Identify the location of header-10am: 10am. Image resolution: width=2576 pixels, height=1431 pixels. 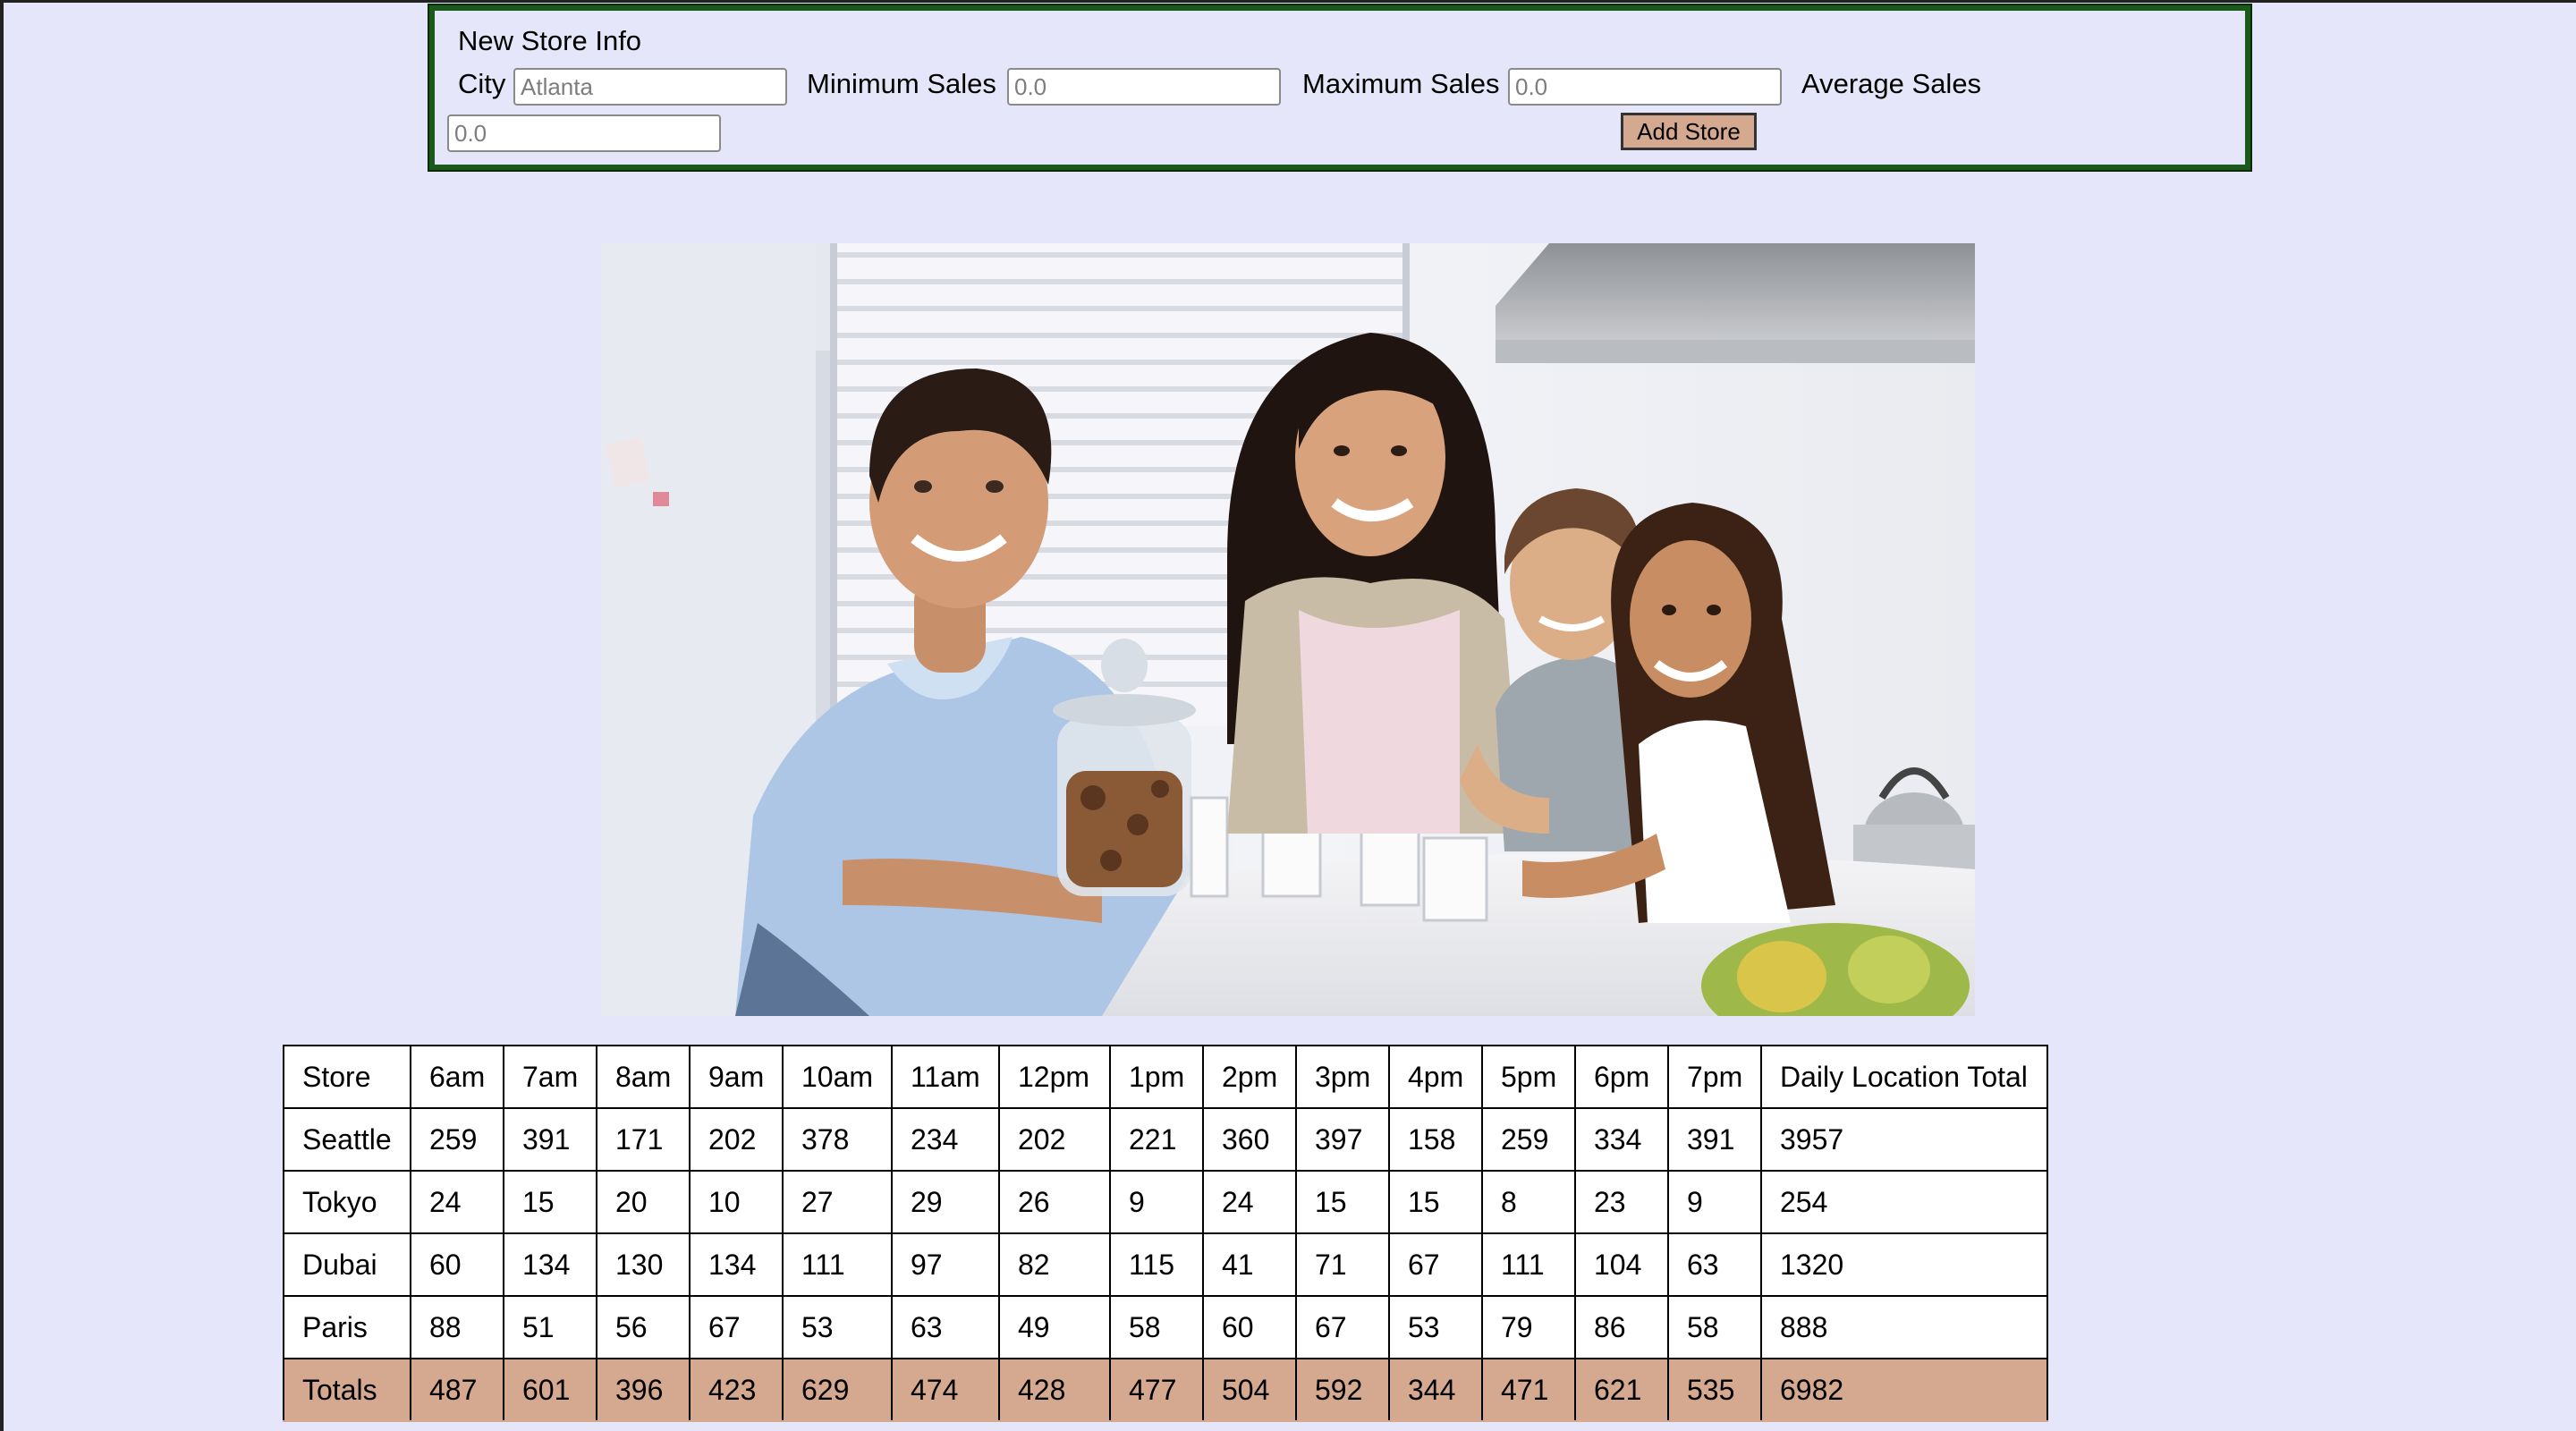
(837, 1077).